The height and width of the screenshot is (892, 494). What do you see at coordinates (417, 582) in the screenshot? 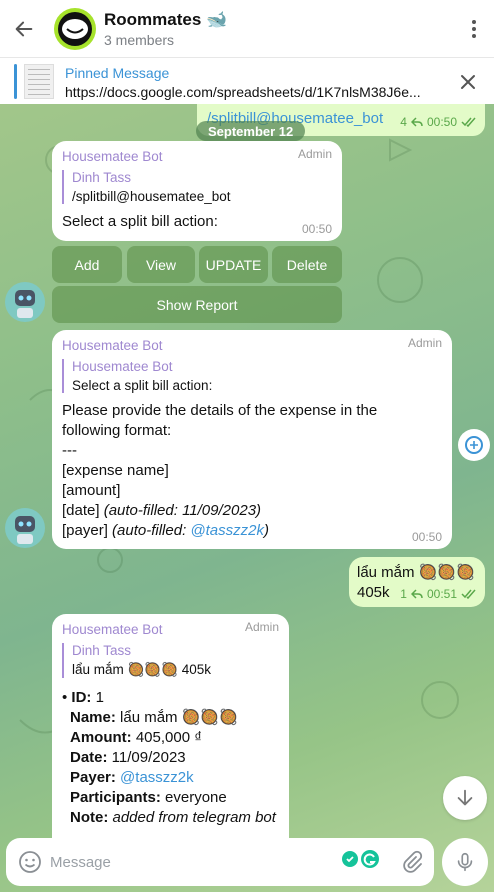
I see `outgoing-message: lẩu mắm 🥘🥘🥘 405k 1 00:51` at bounding box center [417, 582].